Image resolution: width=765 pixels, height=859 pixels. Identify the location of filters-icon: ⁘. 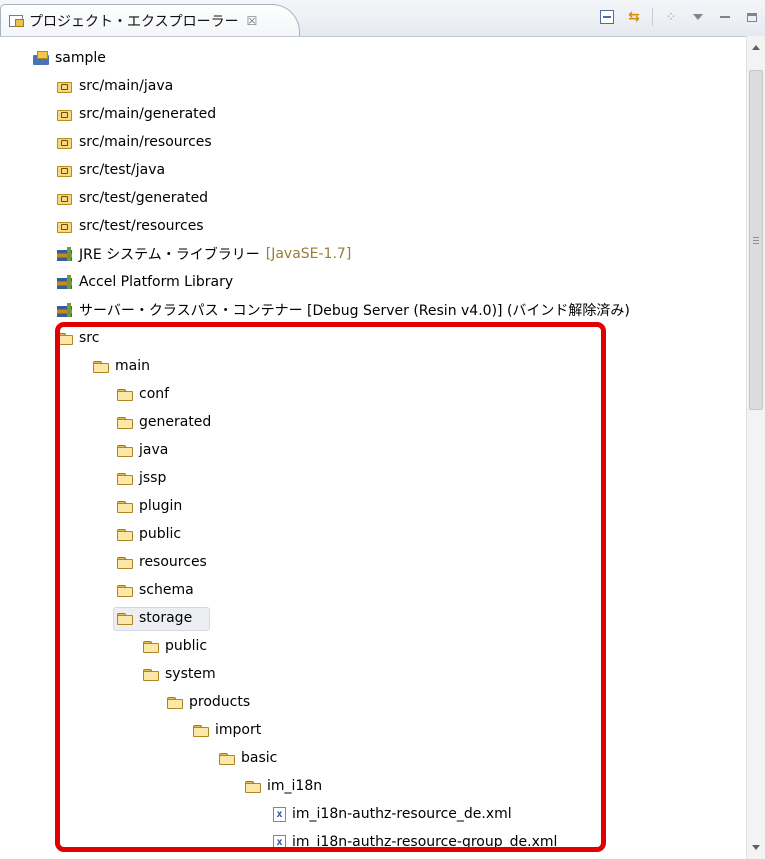
(671, 17).